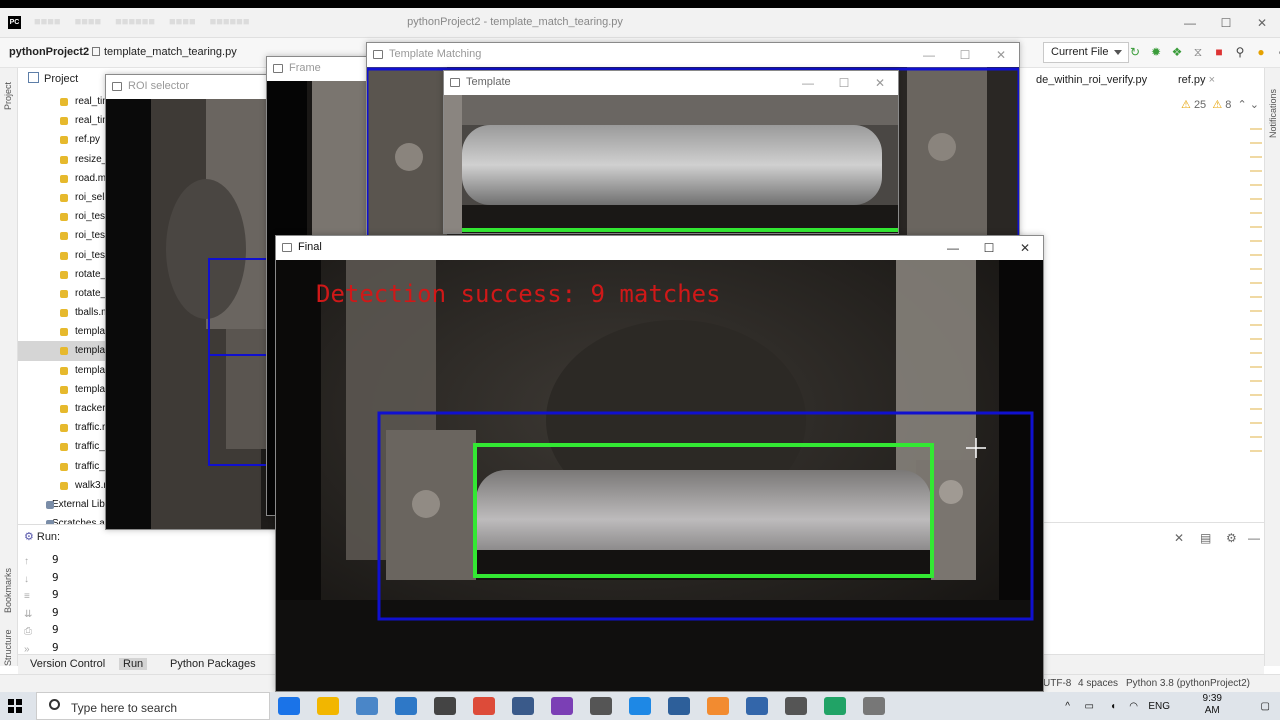  I want to click on status-encoding: UTF-8, so click(1057, 683).